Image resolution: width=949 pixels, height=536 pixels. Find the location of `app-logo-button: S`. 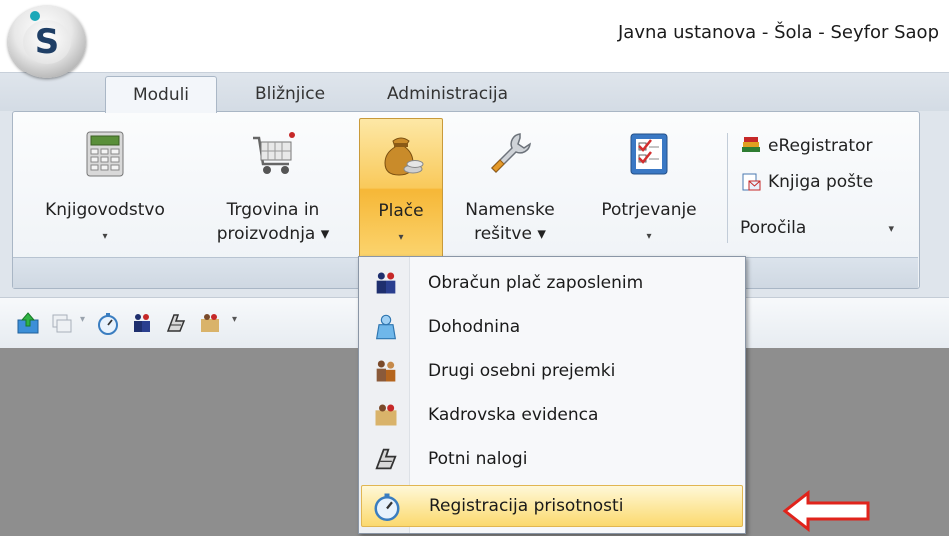

app-logo-button: S is located at coordinates (47, 42).